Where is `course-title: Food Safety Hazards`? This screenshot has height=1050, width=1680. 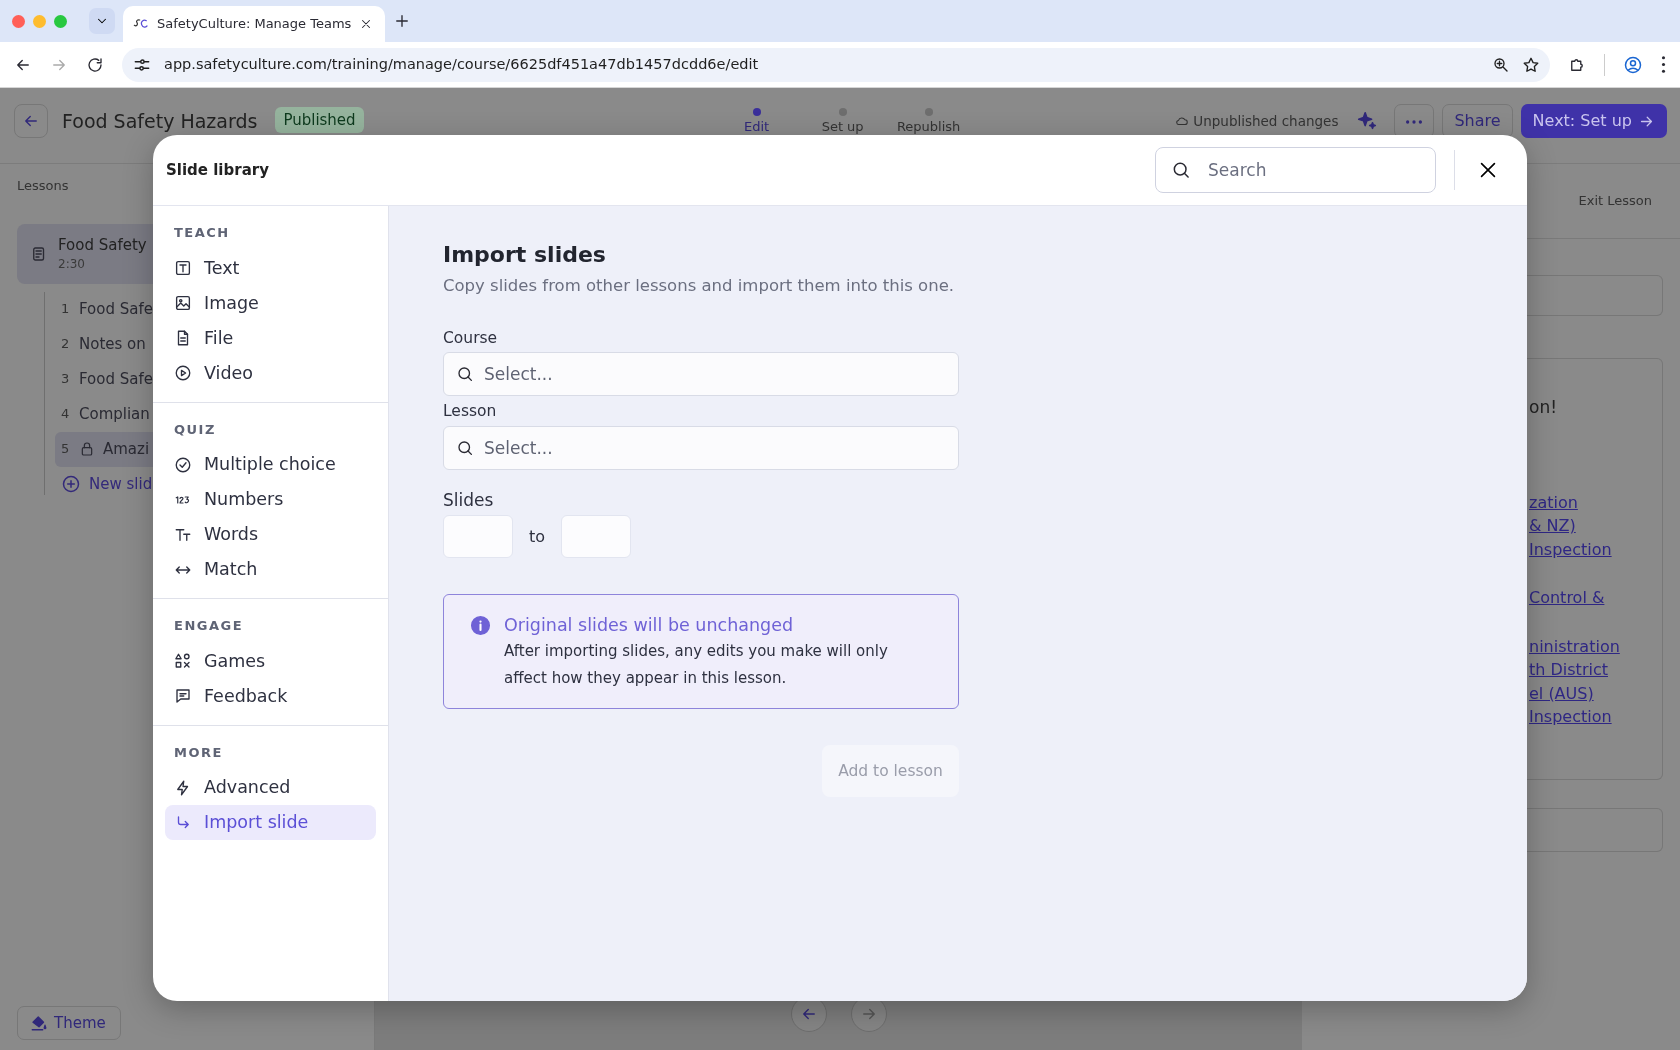
course-title: Food Safety Hazards is located at coordinates (160, 121).